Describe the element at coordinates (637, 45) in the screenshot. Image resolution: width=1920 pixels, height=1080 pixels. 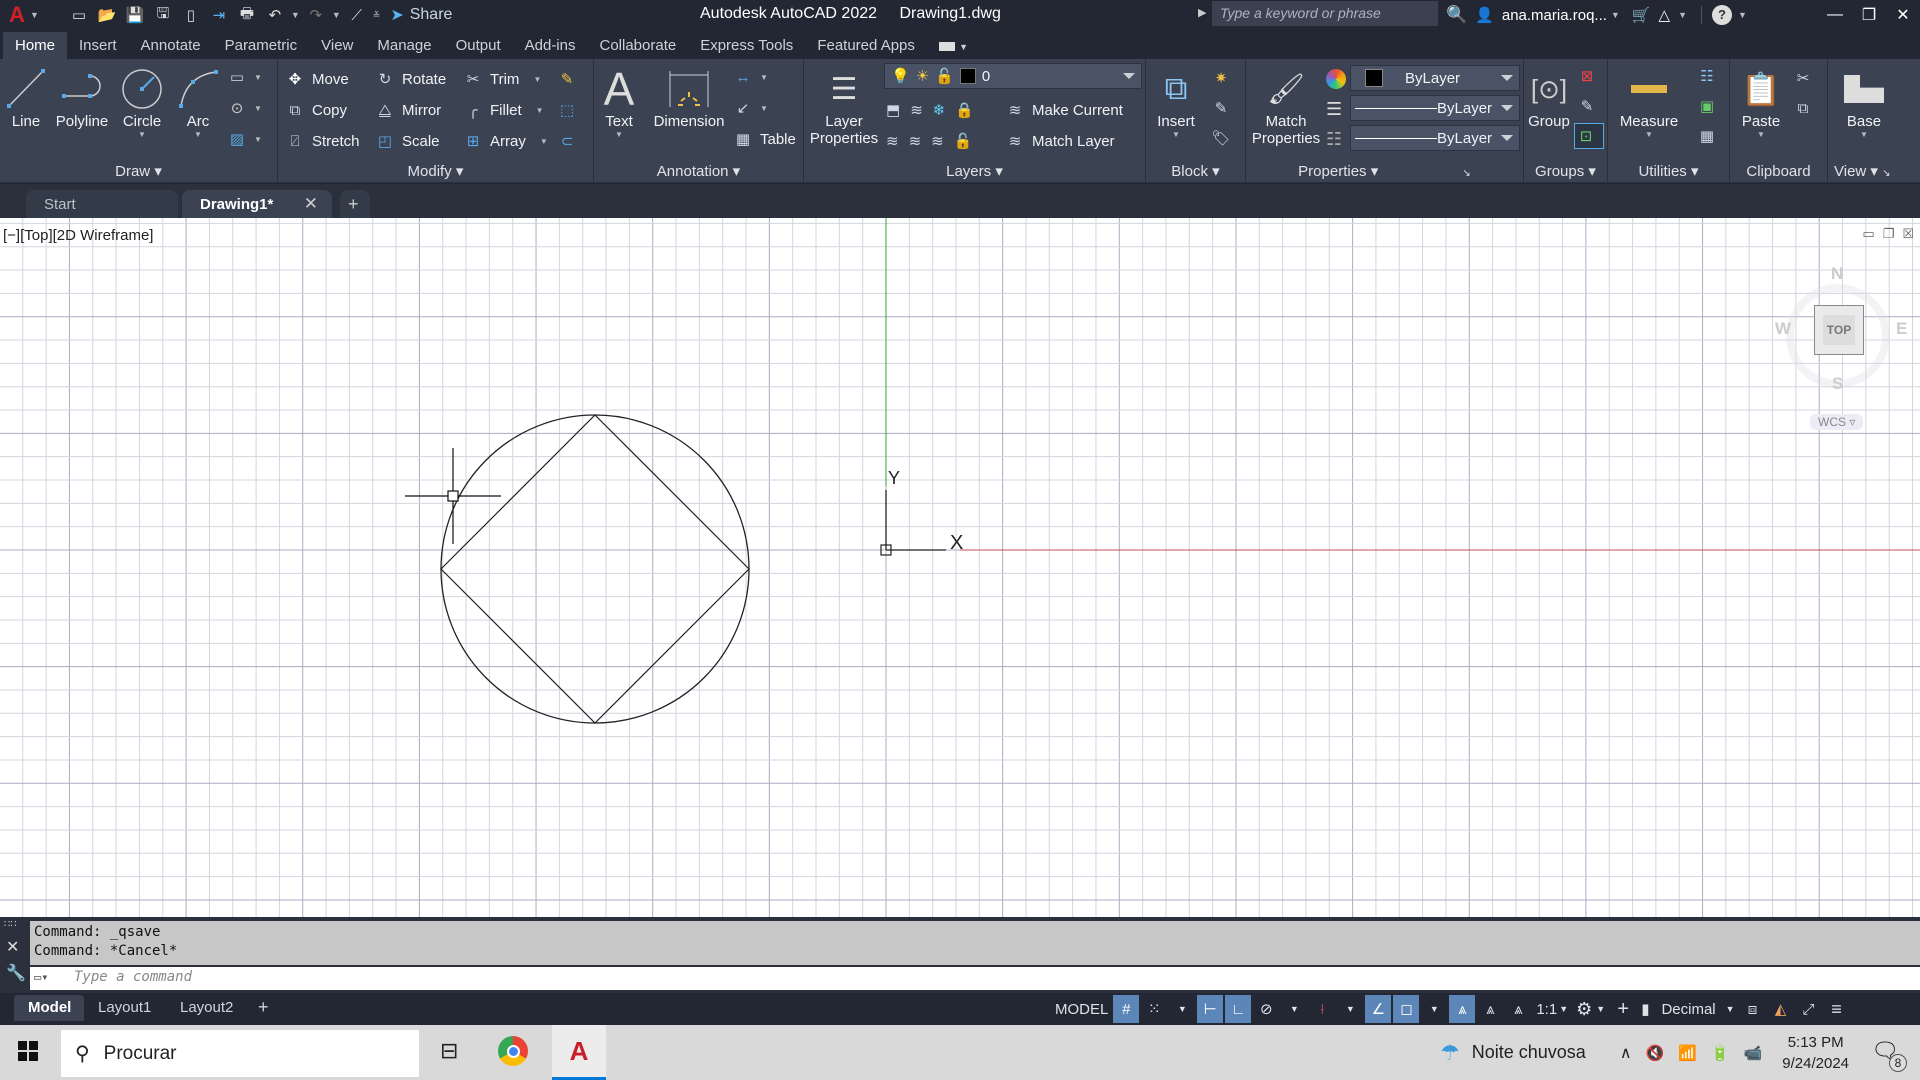
I see `tab-collaborate: Collaborate` at that location.